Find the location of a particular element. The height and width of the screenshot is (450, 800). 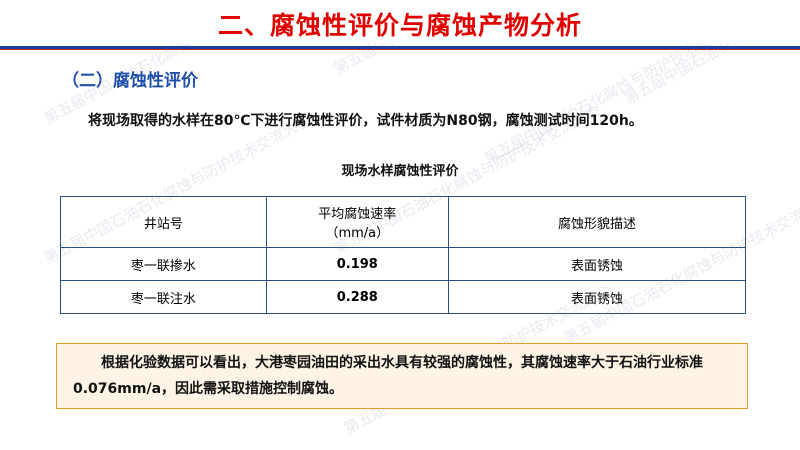

cell-rate: 0.288 is located at coordinates (357, 297).